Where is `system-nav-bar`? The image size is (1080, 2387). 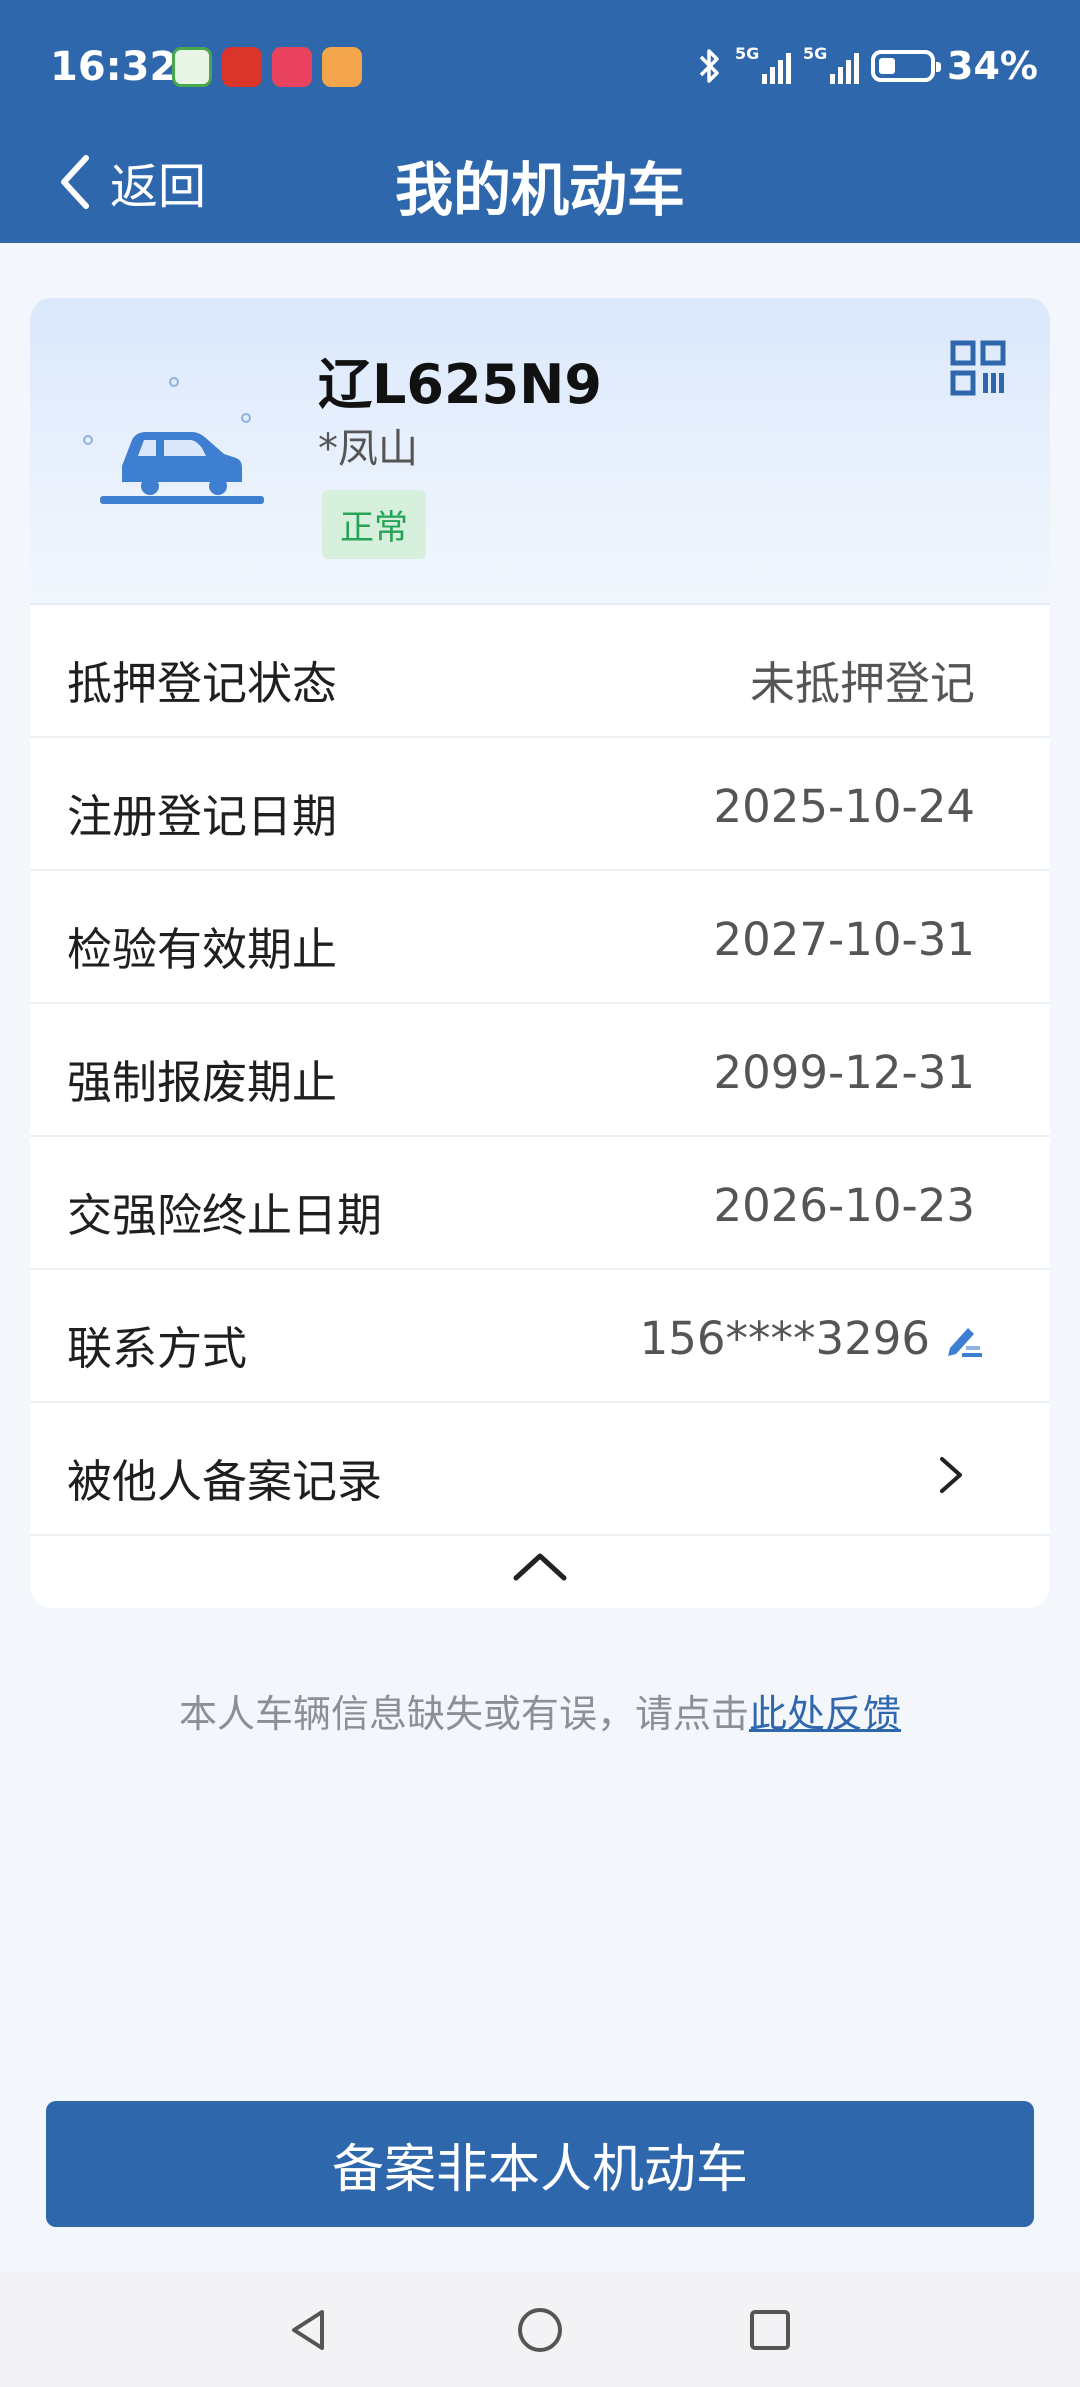
system-nav-bar is located at coordinates (540, 2329).